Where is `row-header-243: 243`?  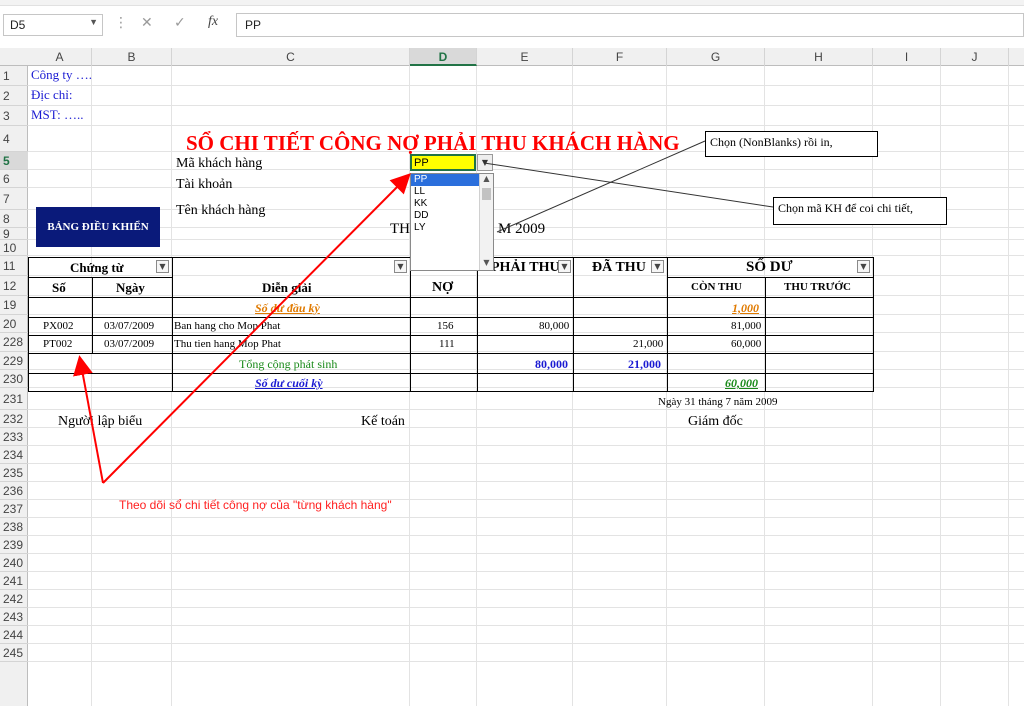
row-header-243: 243 is located at coordinates (14, 617).